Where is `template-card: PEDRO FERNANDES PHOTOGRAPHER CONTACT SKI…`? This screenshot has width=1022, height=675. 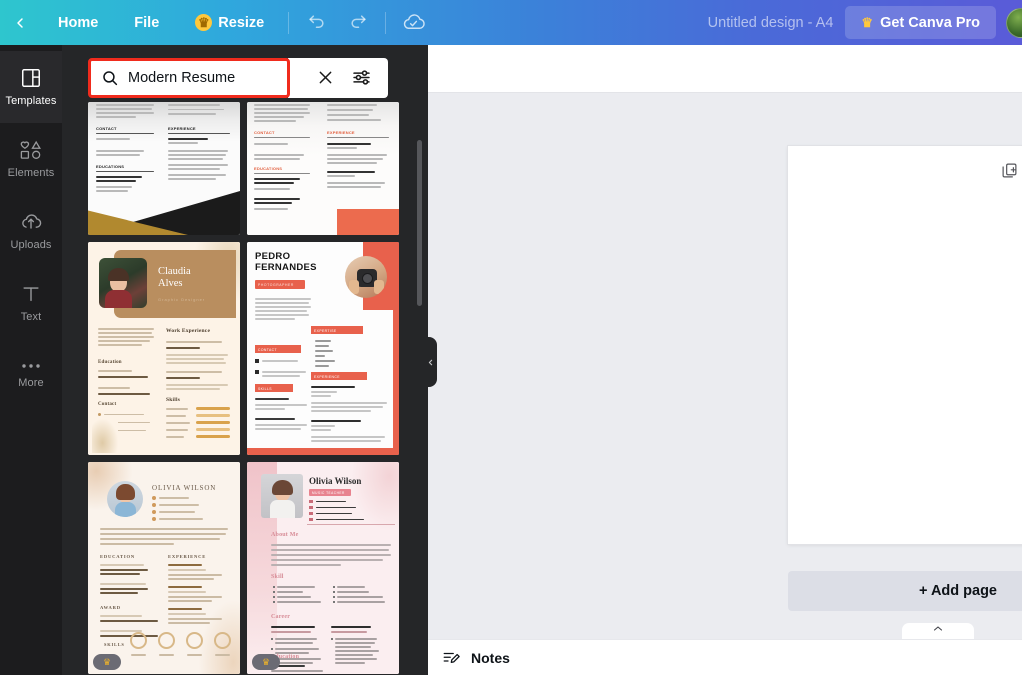 template-card: PEDRO FERNANDES PHOTOGRAPHER CONTACT SKI… is located at coordinates (323, 348).